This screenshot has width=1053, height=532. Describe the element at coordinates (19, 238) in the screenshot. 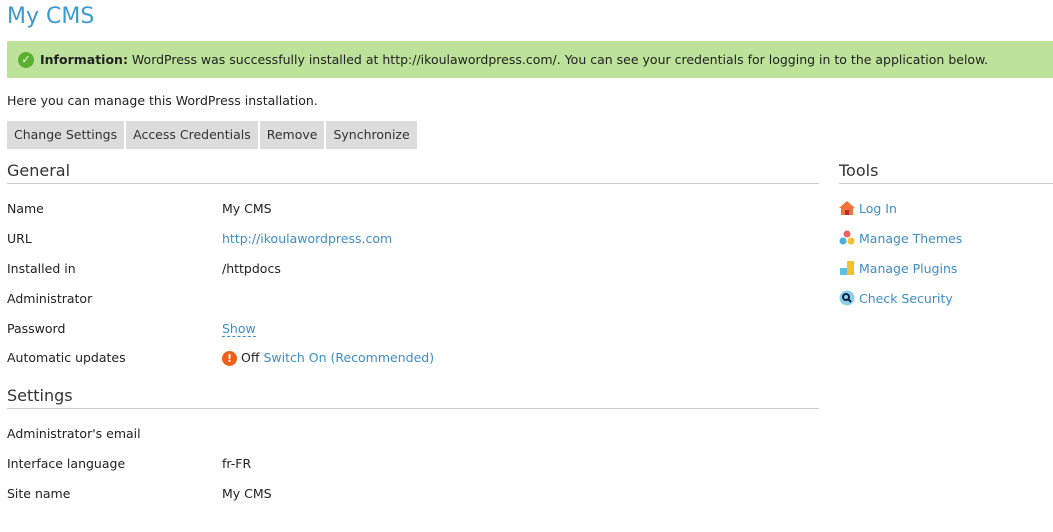

I see `label: URL` at that location.